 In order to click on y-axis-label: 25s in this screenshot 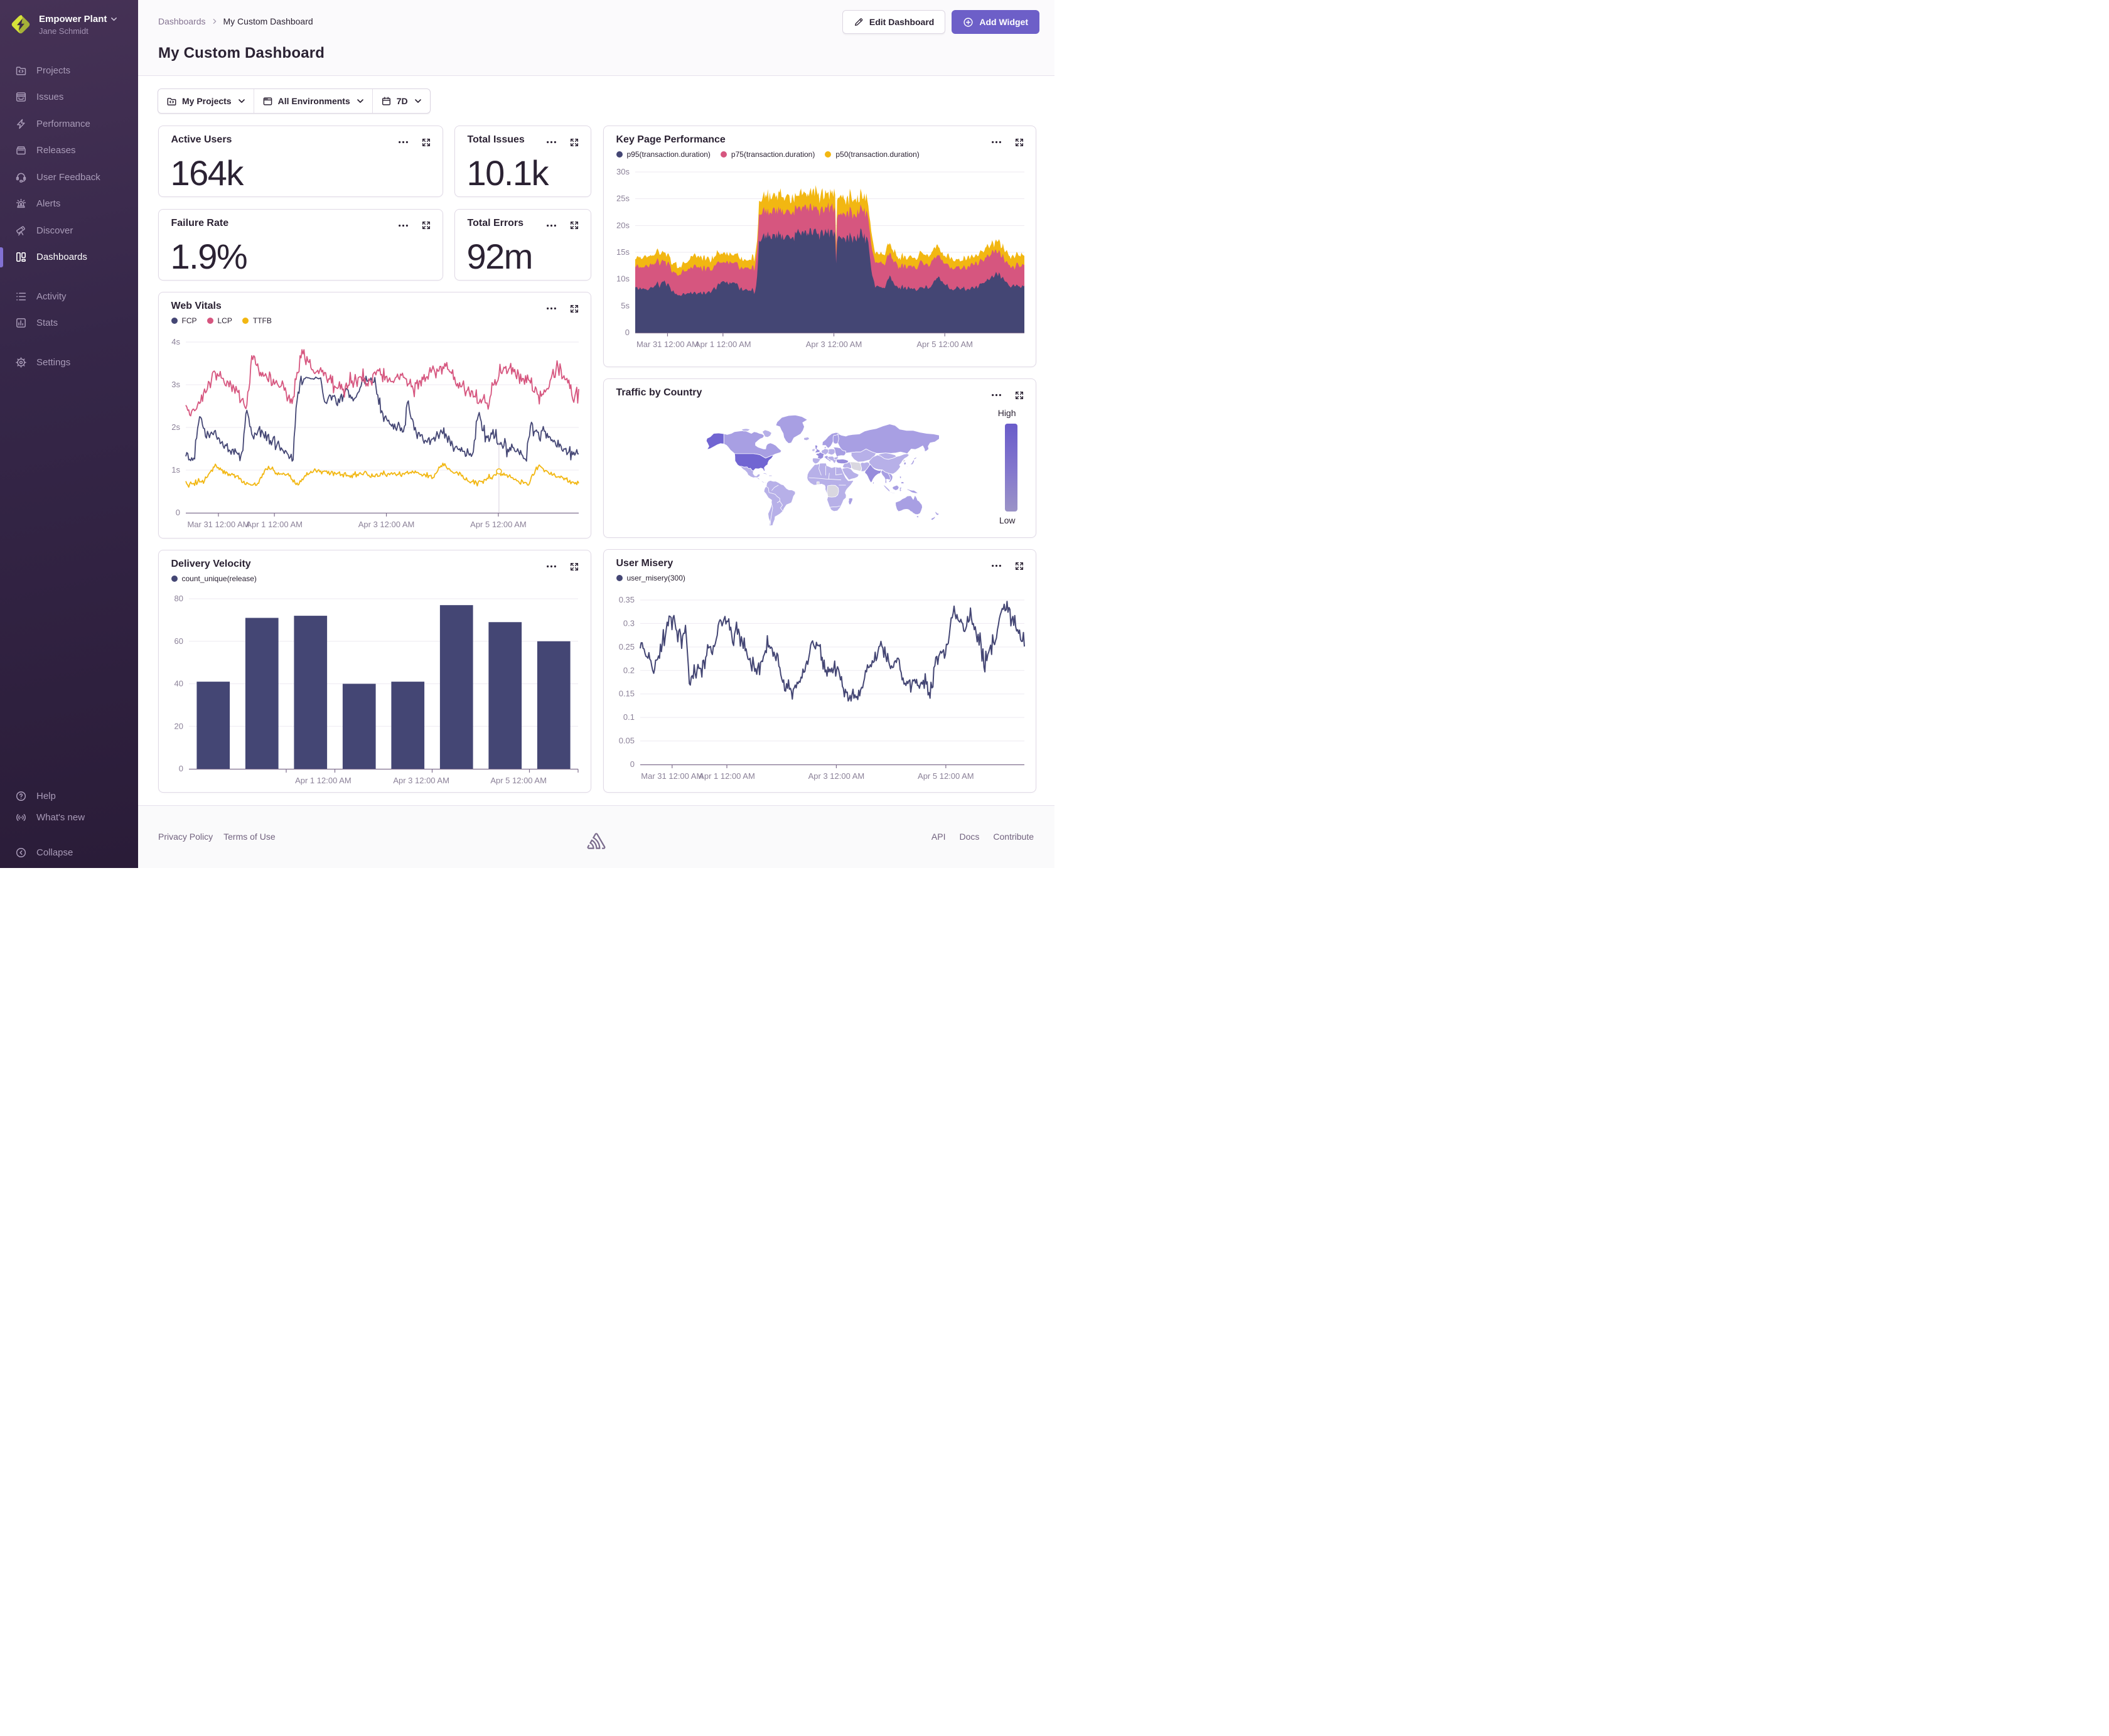, I will do `click(623, 198)`.